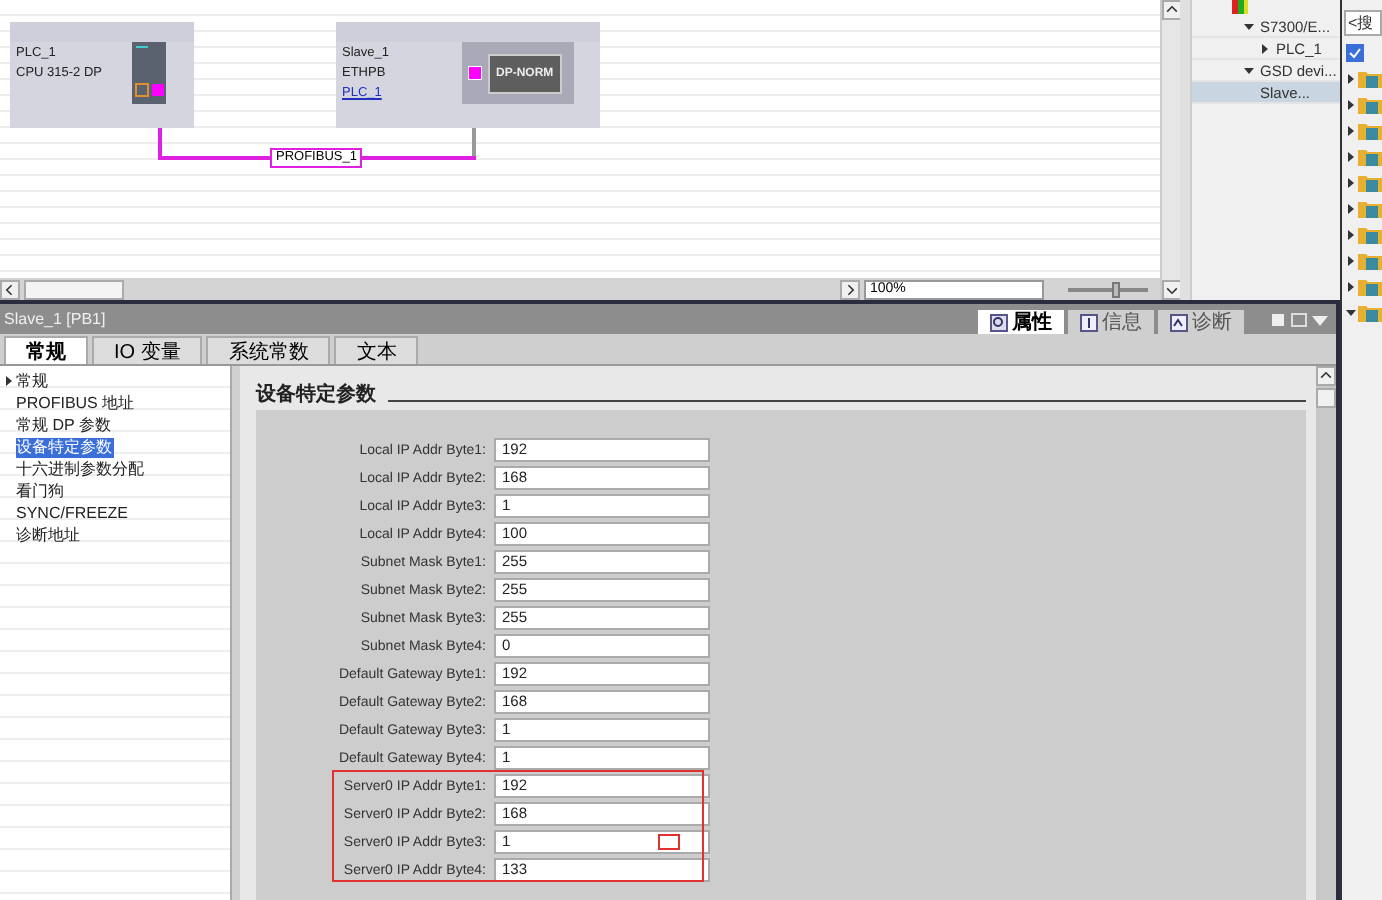 The image size is (1382, 900). Describe the element at coordinates (850, 289) in the screenshot. I see `scroll-right-button` at that location.